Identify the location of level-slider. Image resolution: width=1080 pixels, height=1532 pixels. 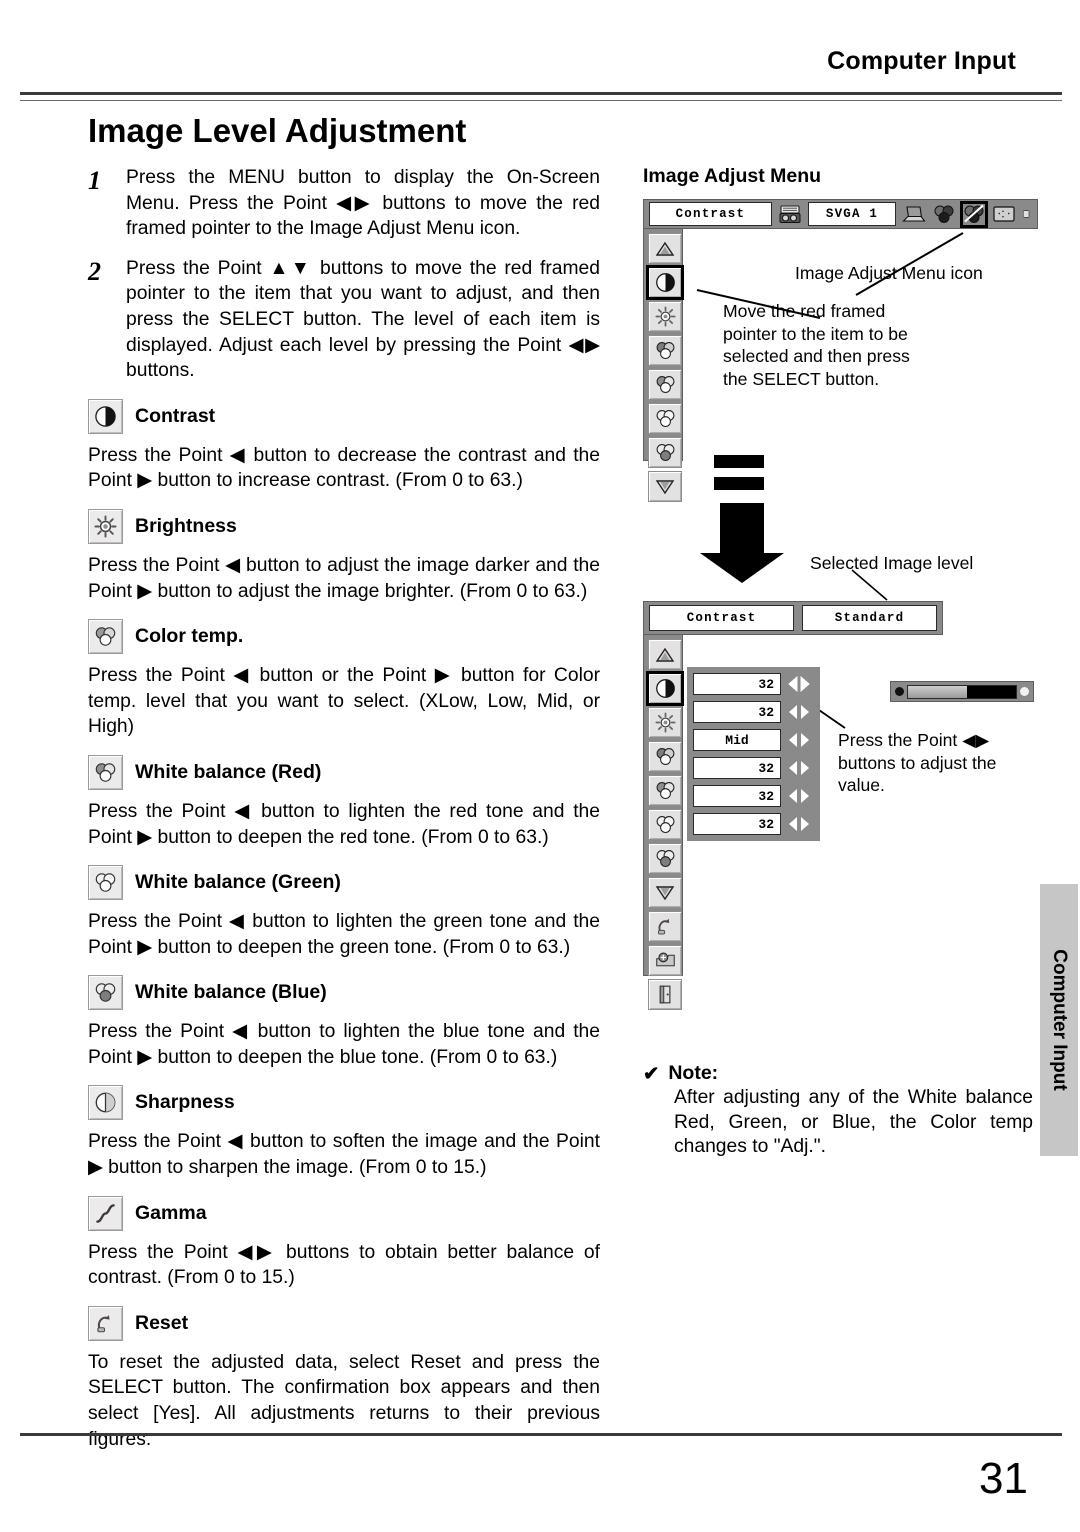
(962, 691).